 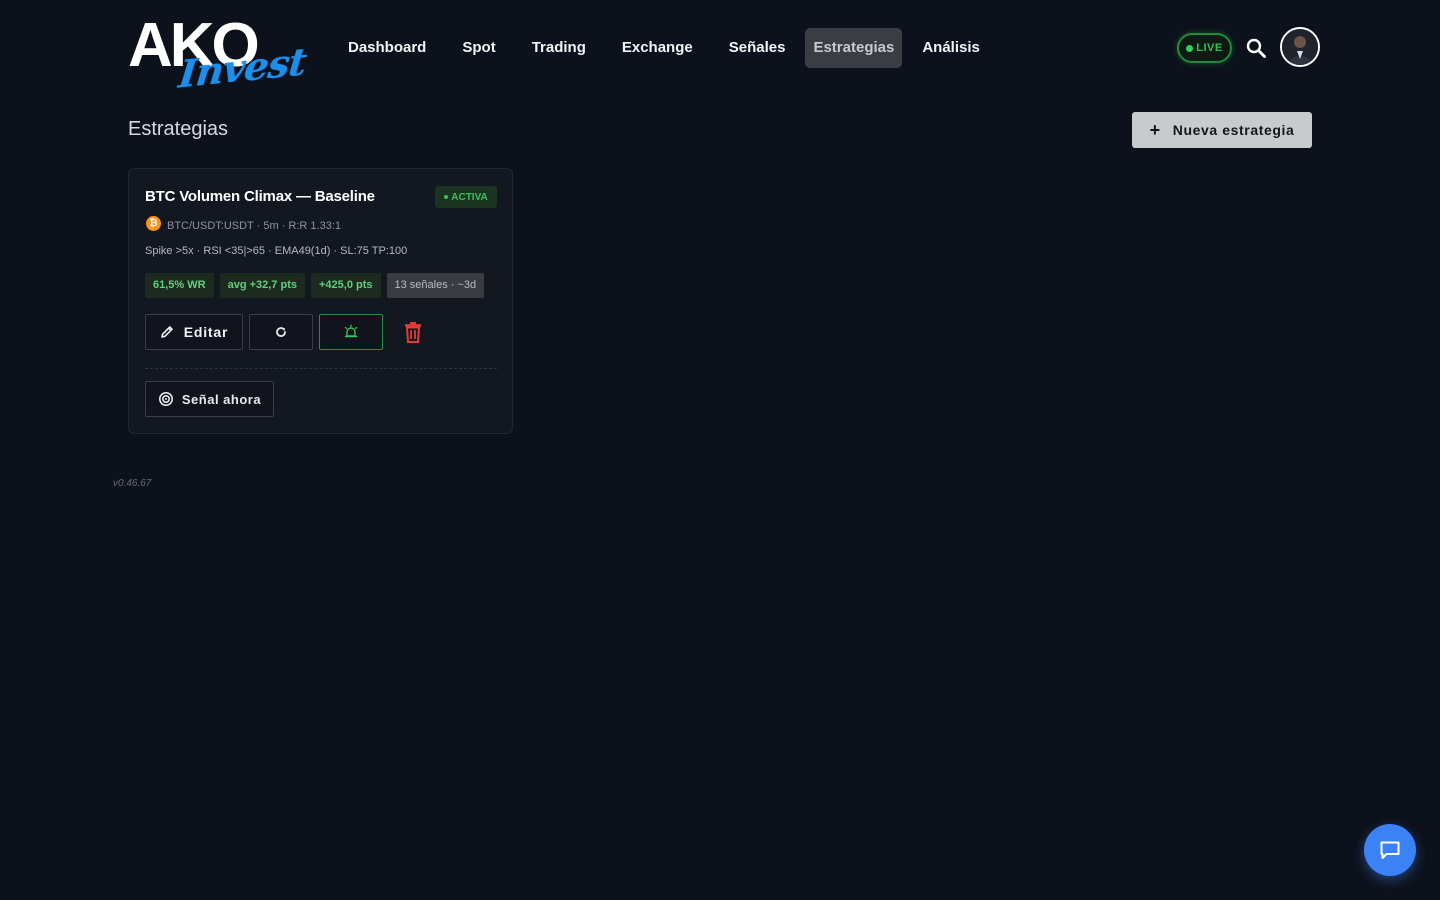 I want to click on user-avatar-icon, so click(x=1300, y=47).